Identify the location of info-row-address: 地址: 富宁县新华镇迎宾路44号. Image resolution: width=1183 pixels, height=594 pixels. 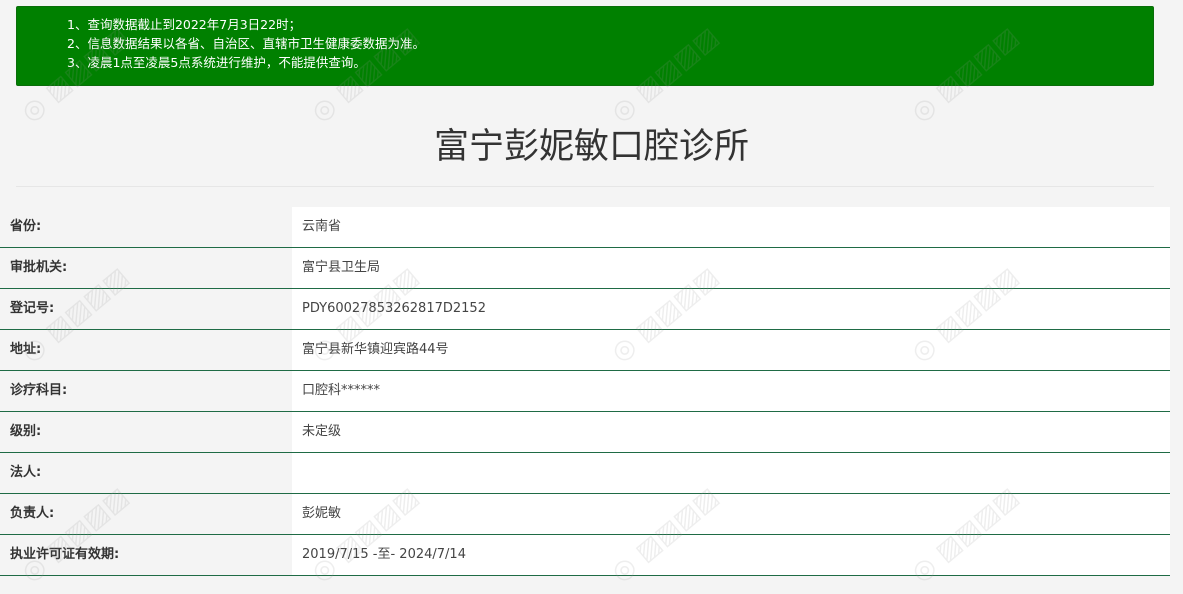
(585, 350).